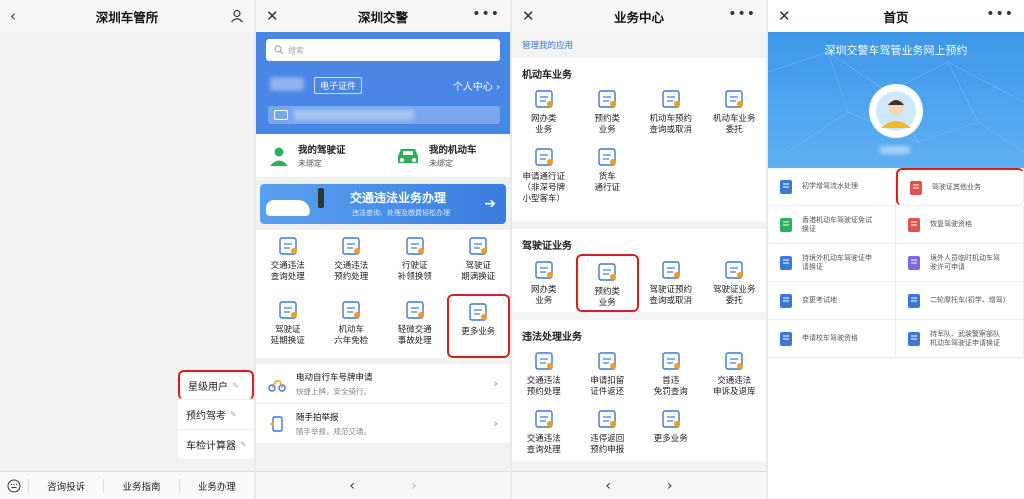 Image resolution: width=1024 pixels, height=499 pixels. What do you see at coordinates (735, 374) in the screenshot?
I see `grid-item: 交通违法 申诉及退库` at bounding box center [735, 374].